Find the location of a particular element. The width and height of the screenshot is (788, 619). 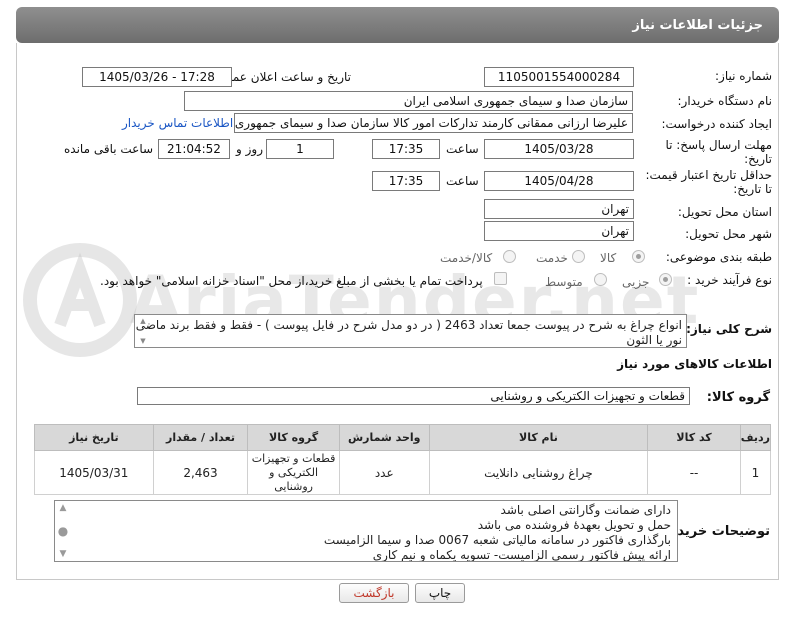

days-remaining-field: 1 is located at coordinates (300, 149).